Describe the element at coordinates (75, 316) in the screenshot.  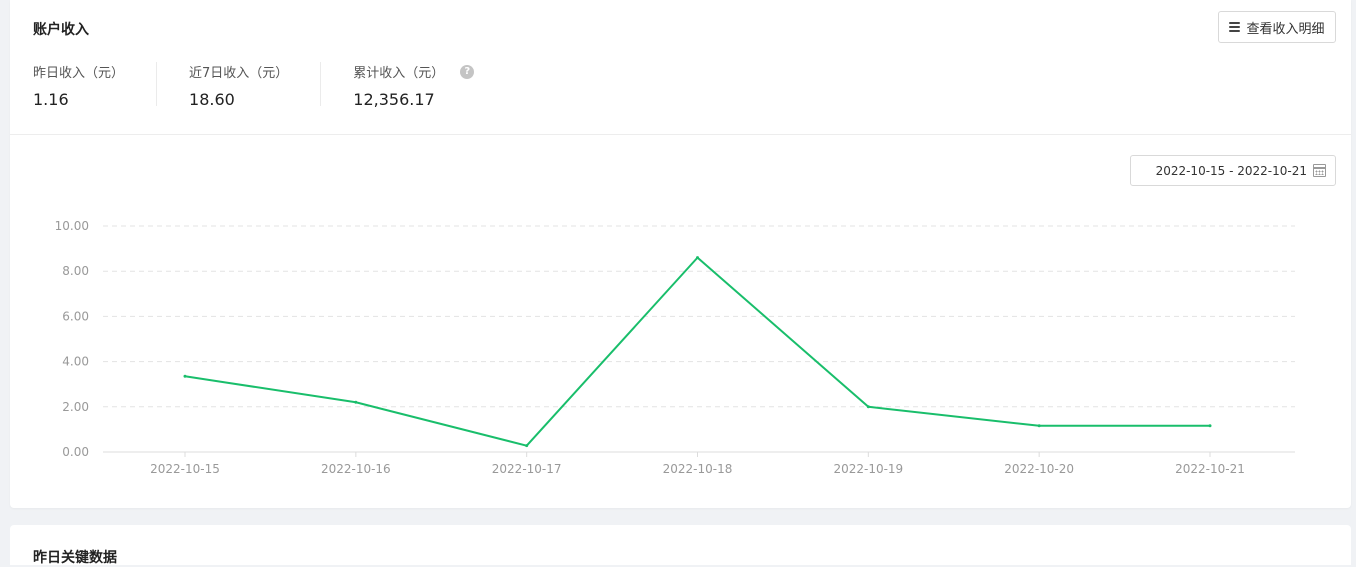
I see `y-tick-label: 6.00` at that location.